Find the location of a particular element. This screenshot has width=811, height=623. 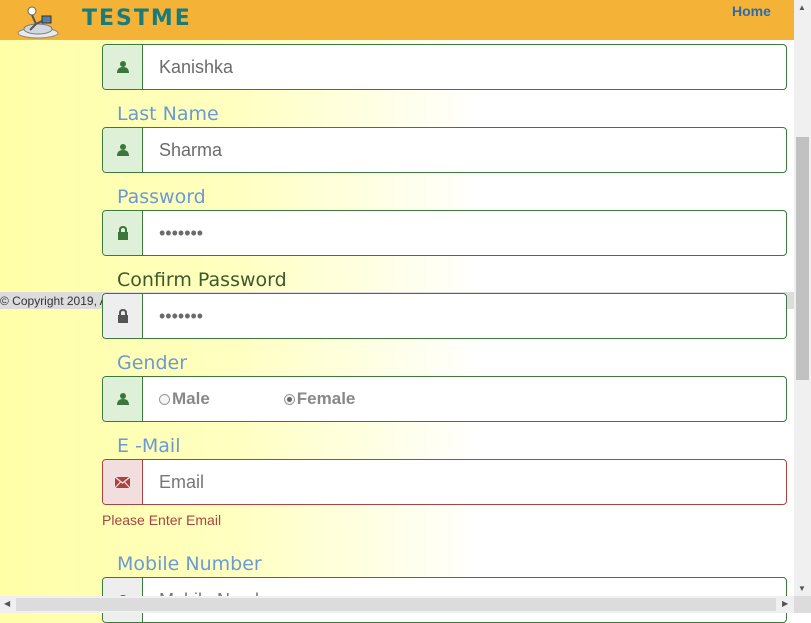

scroll-right-icon: ▶ is located at coordinates (785, 603).